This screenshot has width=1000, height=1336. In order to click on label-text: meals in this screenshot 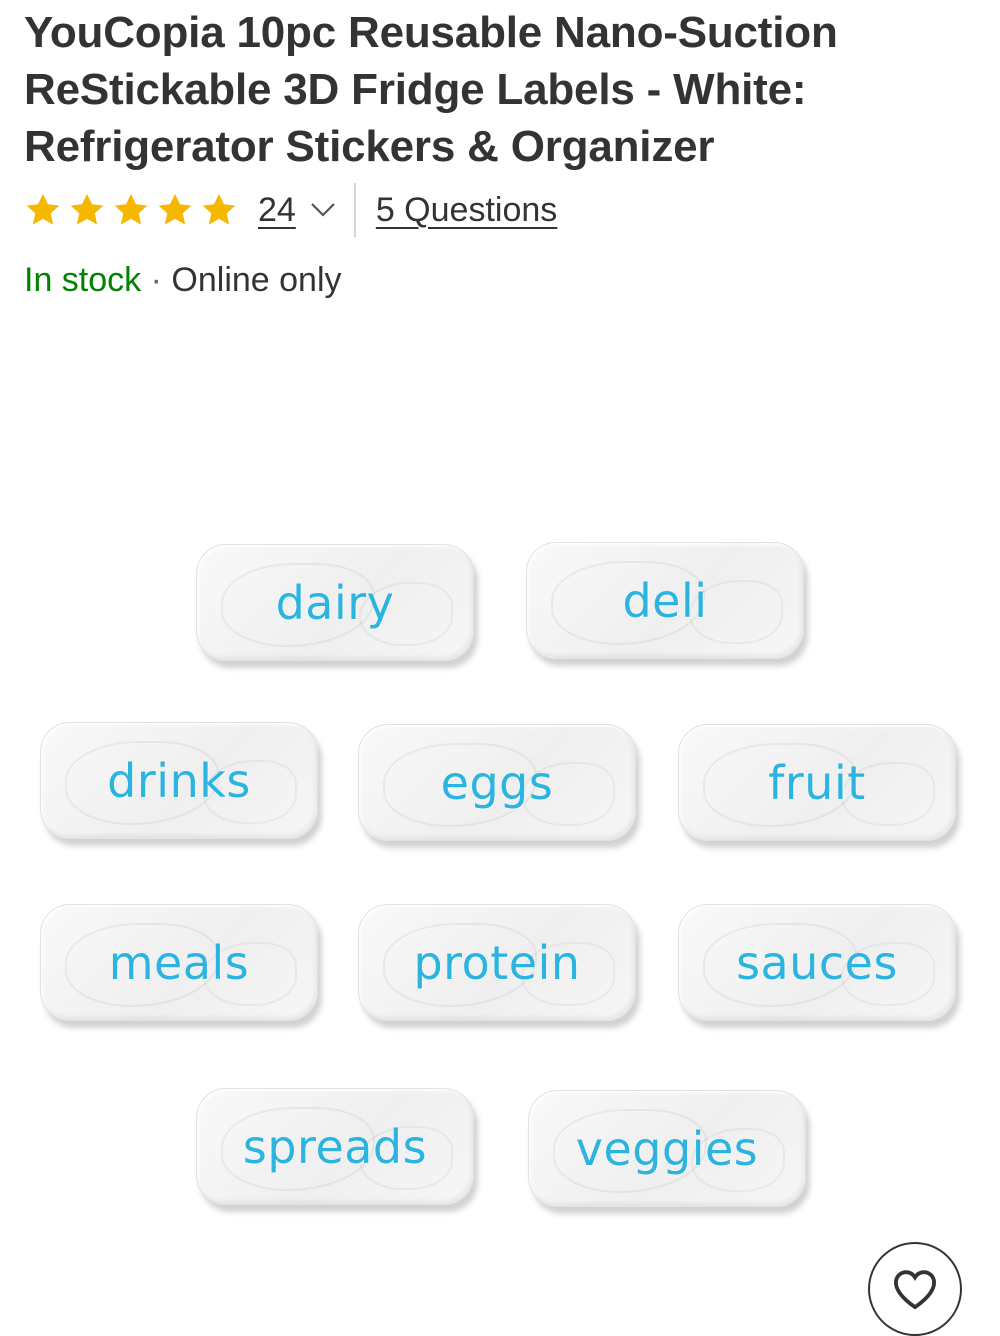, I will do `click(179, 962)`.